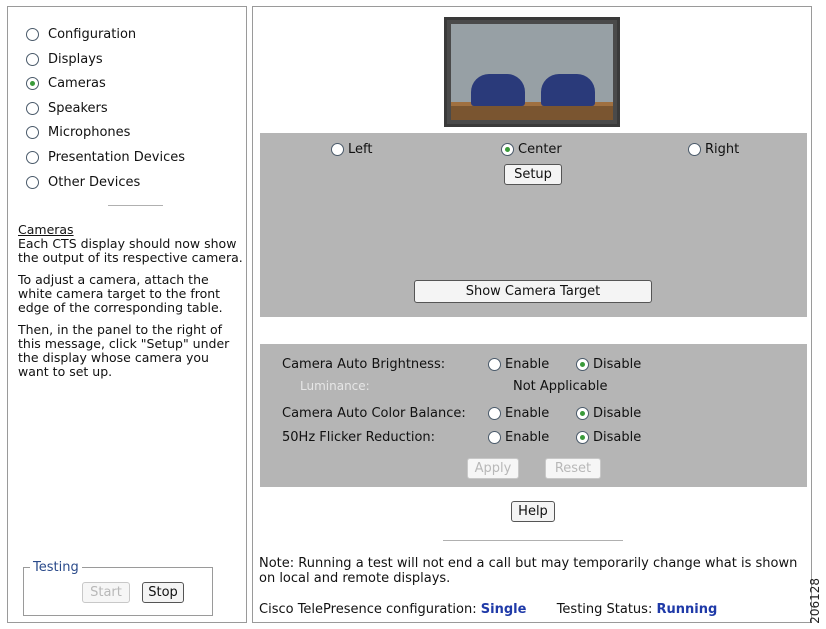 The image size is (826, 629). What do you see at coordinates (32, 83) in the screenshot?
I see `cameras-radio` at bounding box center [32, 83].